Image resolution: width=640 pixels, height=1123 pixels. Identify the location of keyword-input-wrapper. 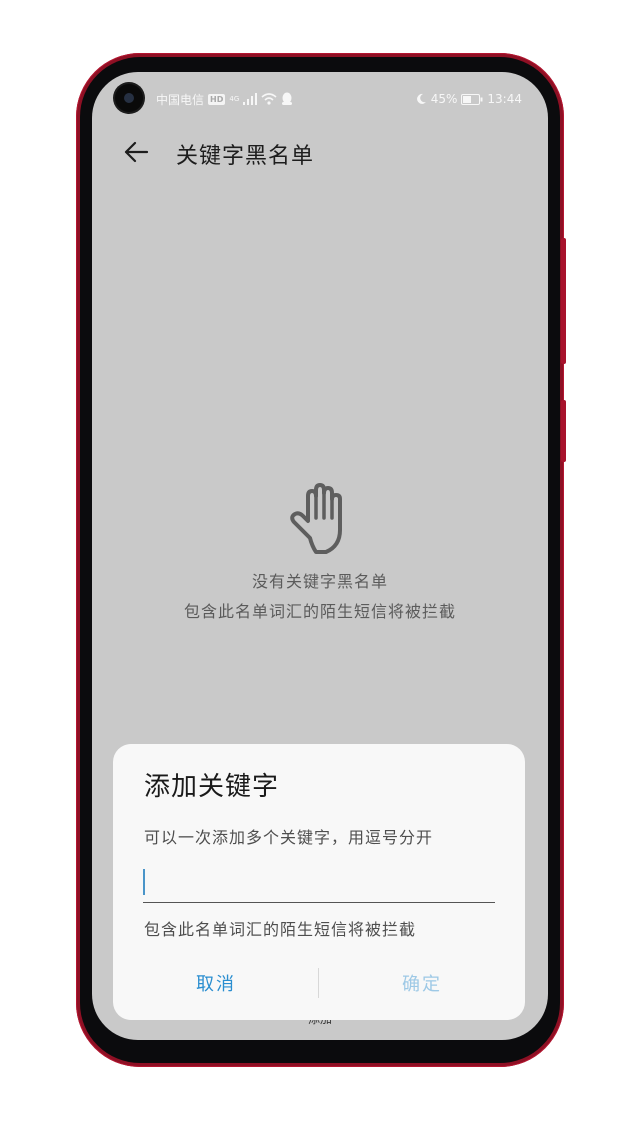
(319, 881).